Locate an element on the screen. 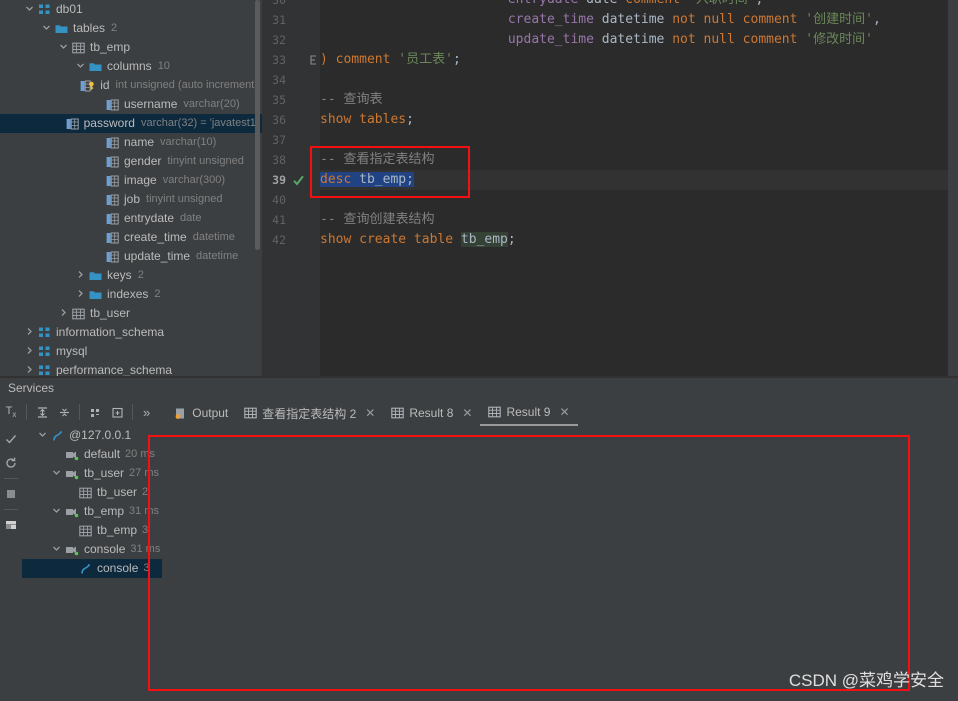 This screenshot has height=701, width=958. db-tree-item-db01: db01 is located at coordinates (131, 9).